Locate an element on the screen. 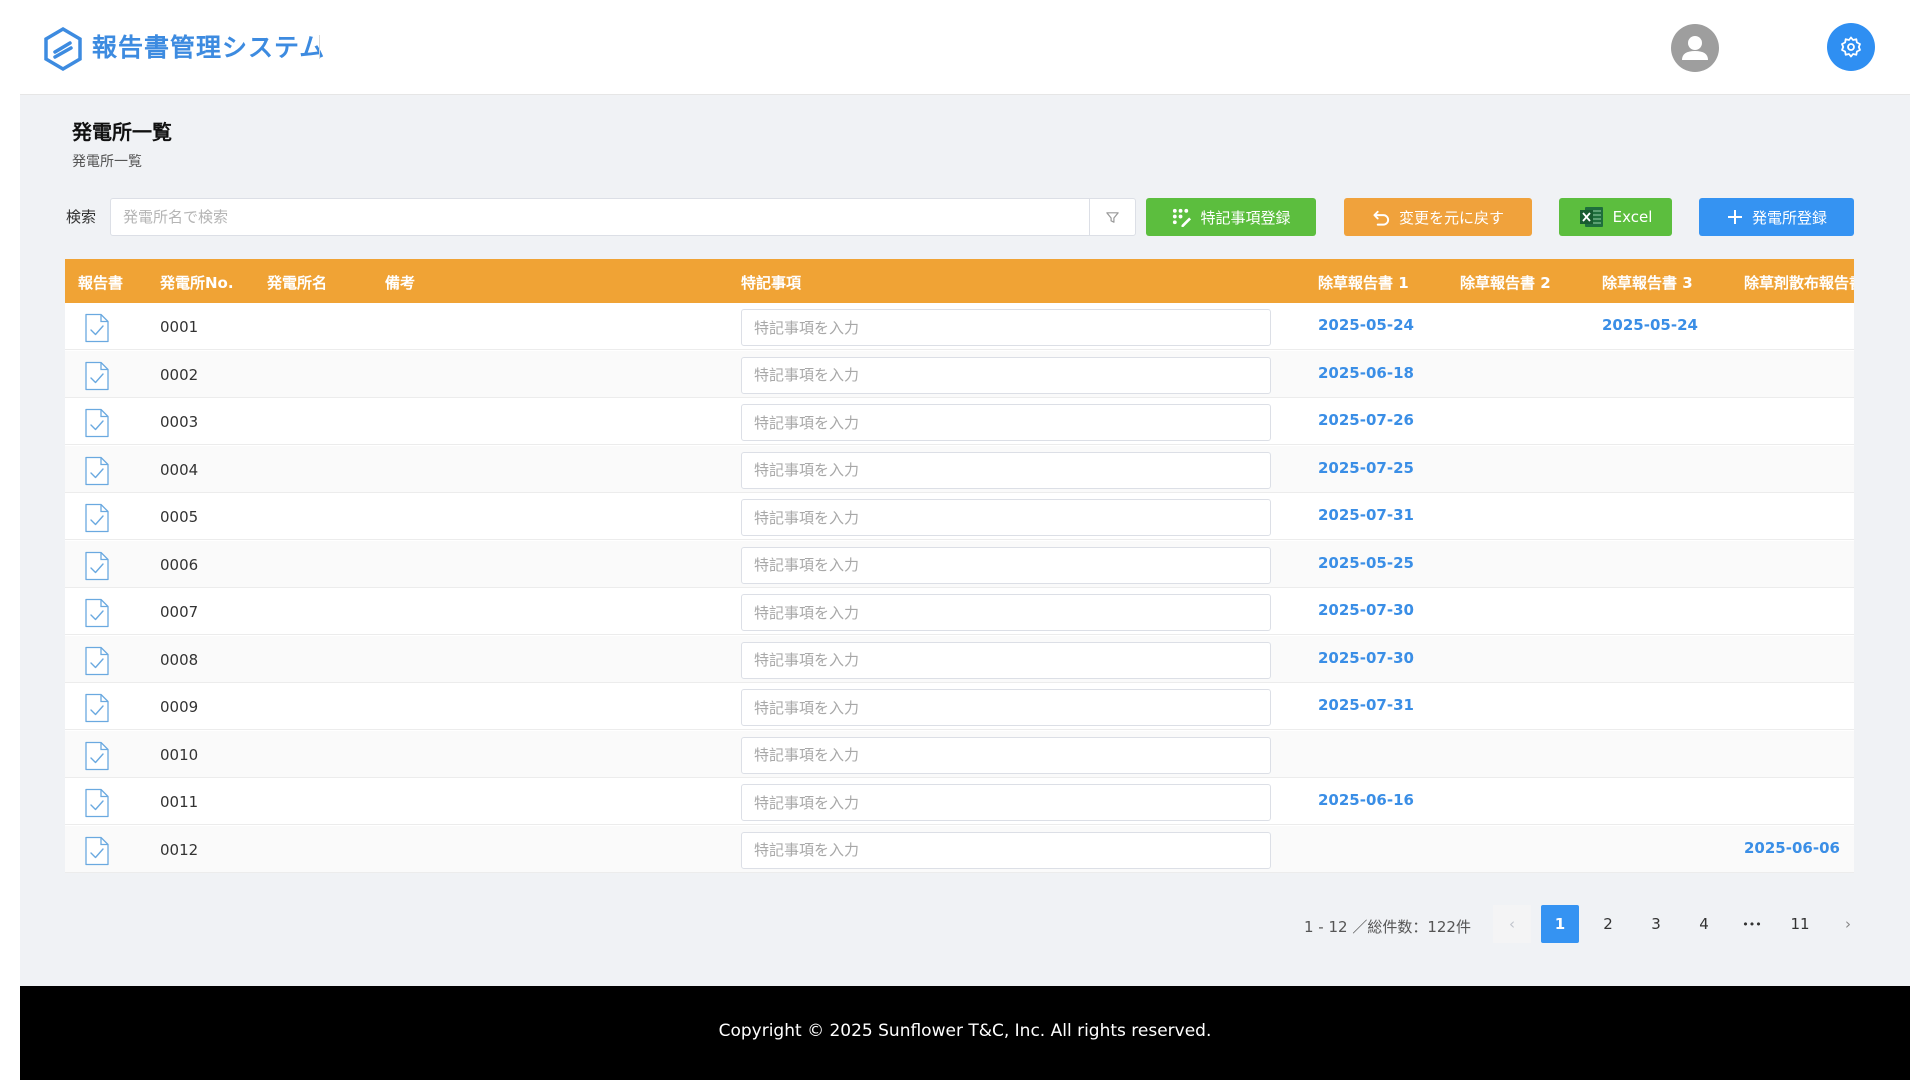 The width and height of the screenshot is (1920, 1080). col-weed-report-2: 除草報告書 2 is located at coordinates (1505, 283).